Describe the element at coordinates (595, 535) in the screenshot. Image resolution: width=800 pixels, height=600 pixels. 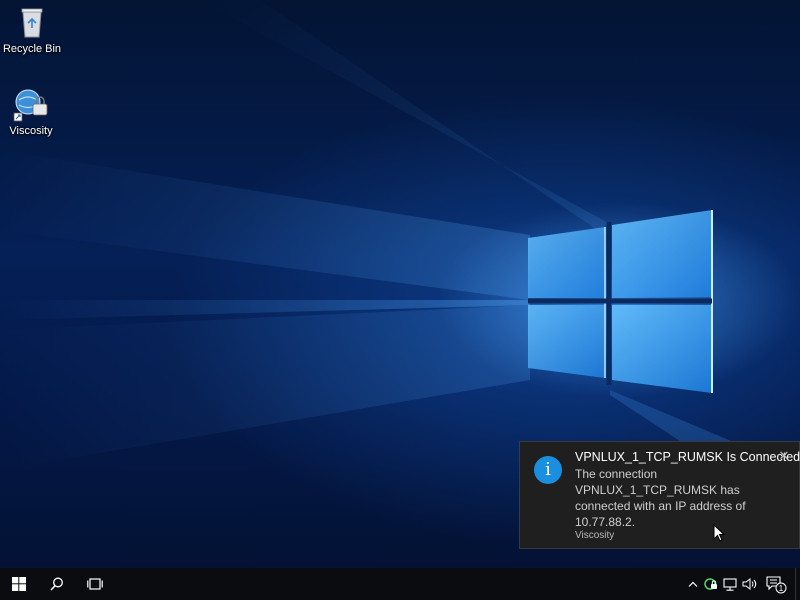
I see `toast-app-name: Viscosity` at that location.